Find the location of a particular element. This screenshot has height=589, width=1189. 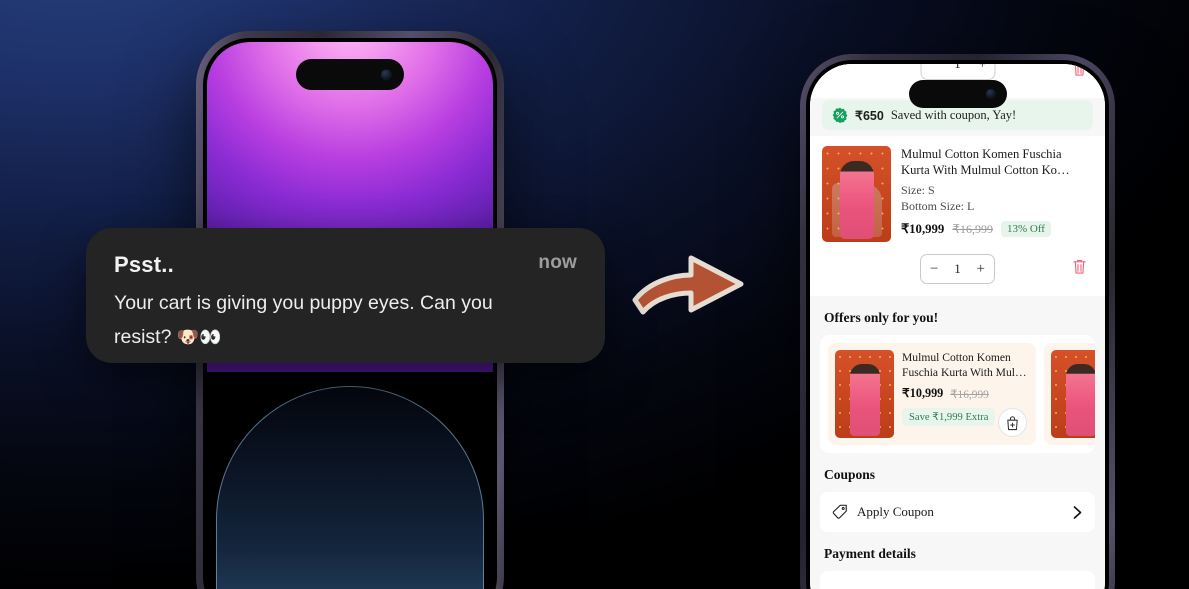

transition-arrow-icon is located at coordinates (688, 285).